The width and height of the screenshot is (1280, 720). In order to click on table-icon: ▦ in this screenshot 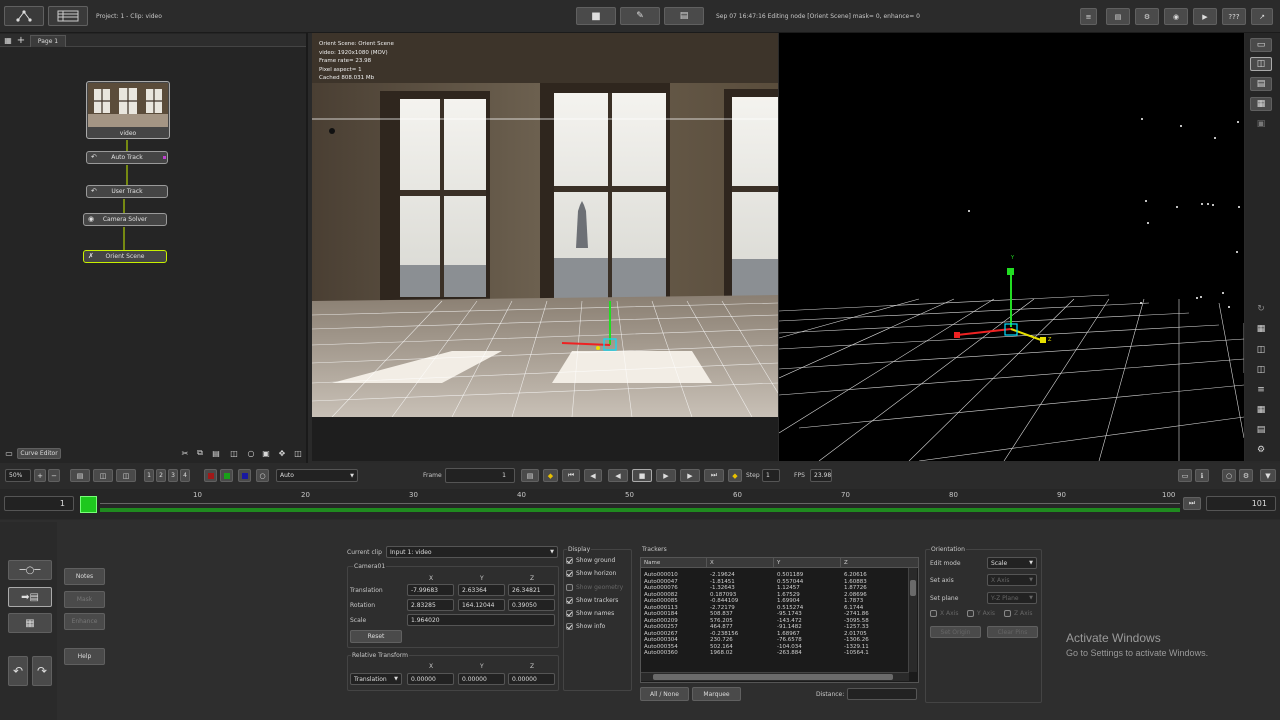, I will do `click(1261, 410)`.